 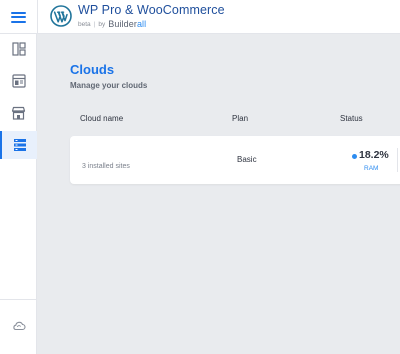 What do you see at coordinates (397, 160) in the screenshot?
I see `status-divider` at bounding box center [397, 160].